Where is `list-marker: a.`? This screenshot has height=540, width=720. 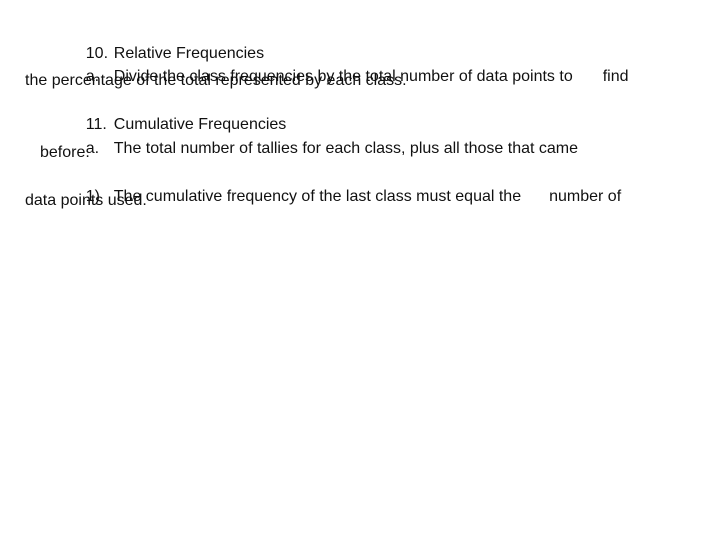
list-marker: a. is located at coordinates (92, 148).